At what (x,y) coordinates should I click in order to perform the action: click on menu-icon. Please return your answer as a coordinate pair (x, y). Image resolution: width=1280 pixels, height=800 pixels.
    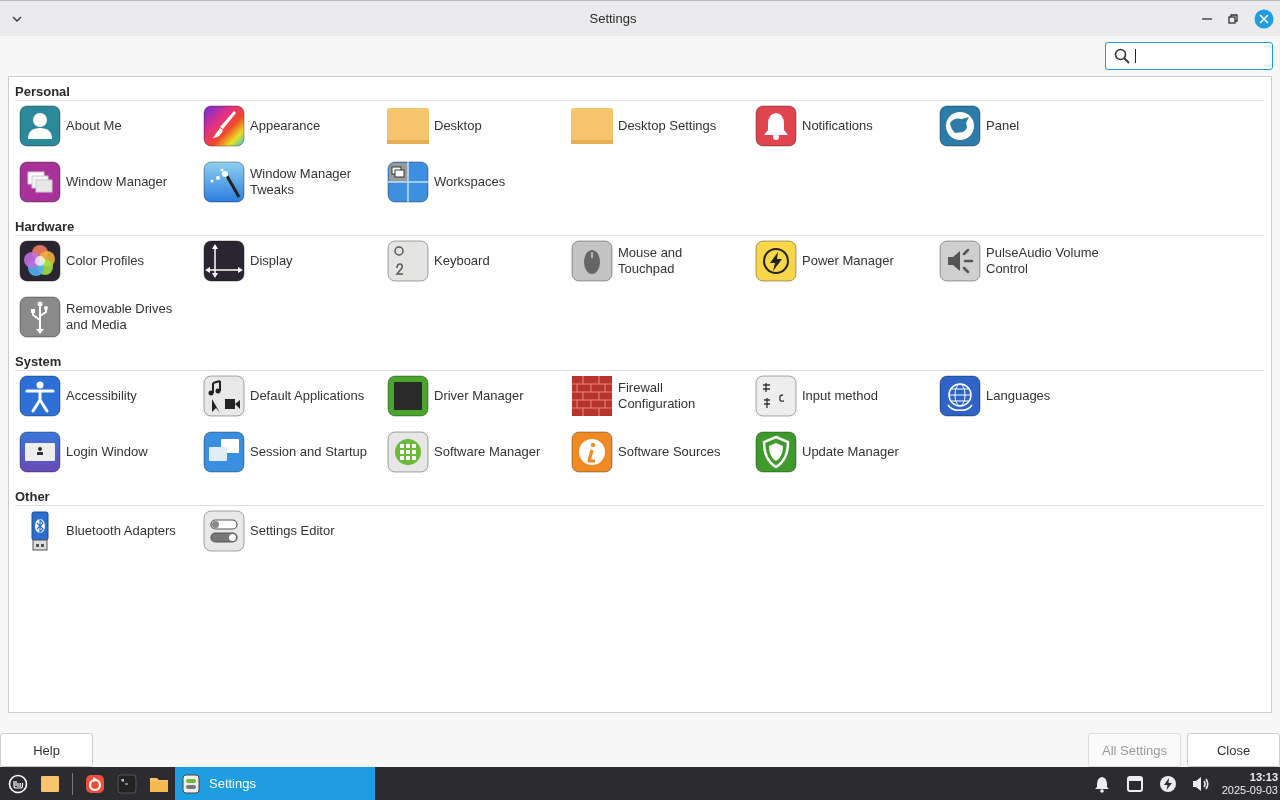
    Looking at the image, I should click on (18, 783).